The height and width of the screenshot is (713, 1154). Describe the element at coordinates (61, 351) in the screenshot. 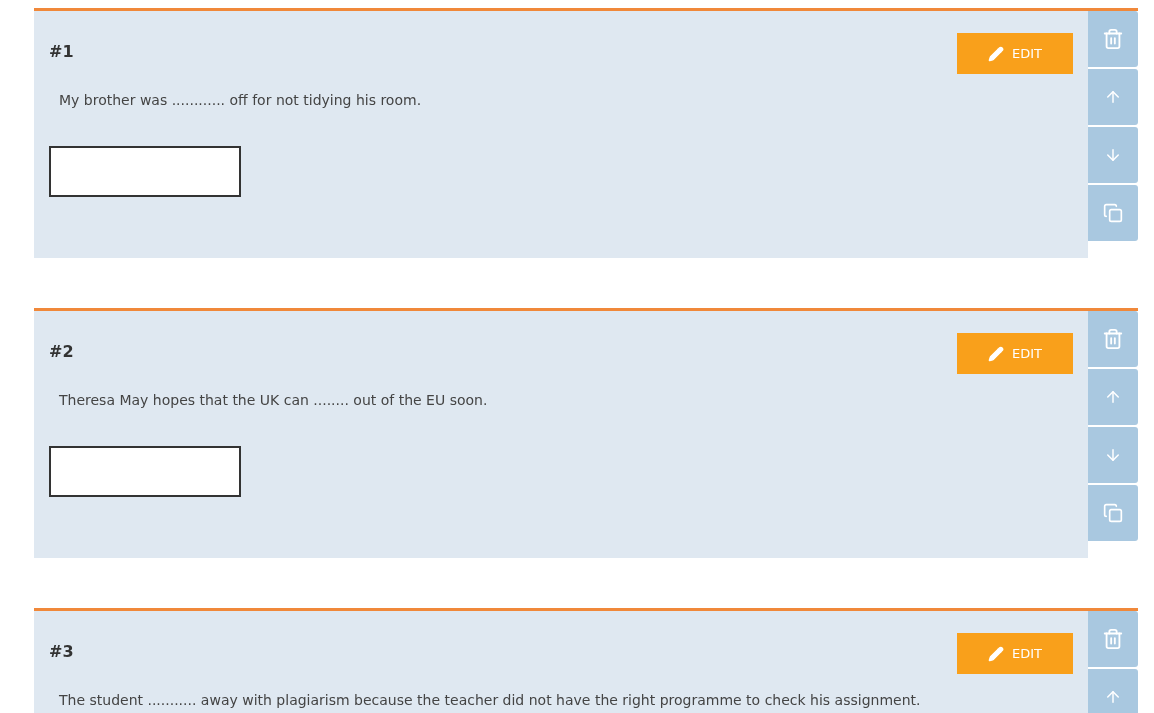

I see `question-number: #2` at that location.